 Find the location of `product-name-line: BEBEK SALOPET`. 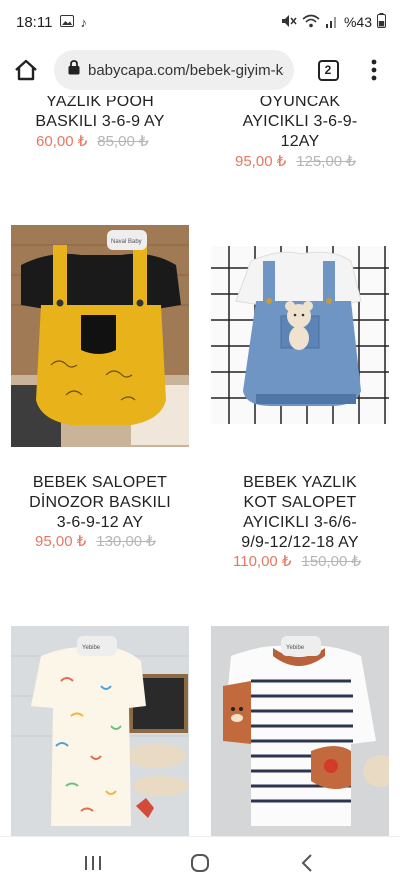

product-name-line: BEBEK SALOPET is located at coordinates (100, 482).